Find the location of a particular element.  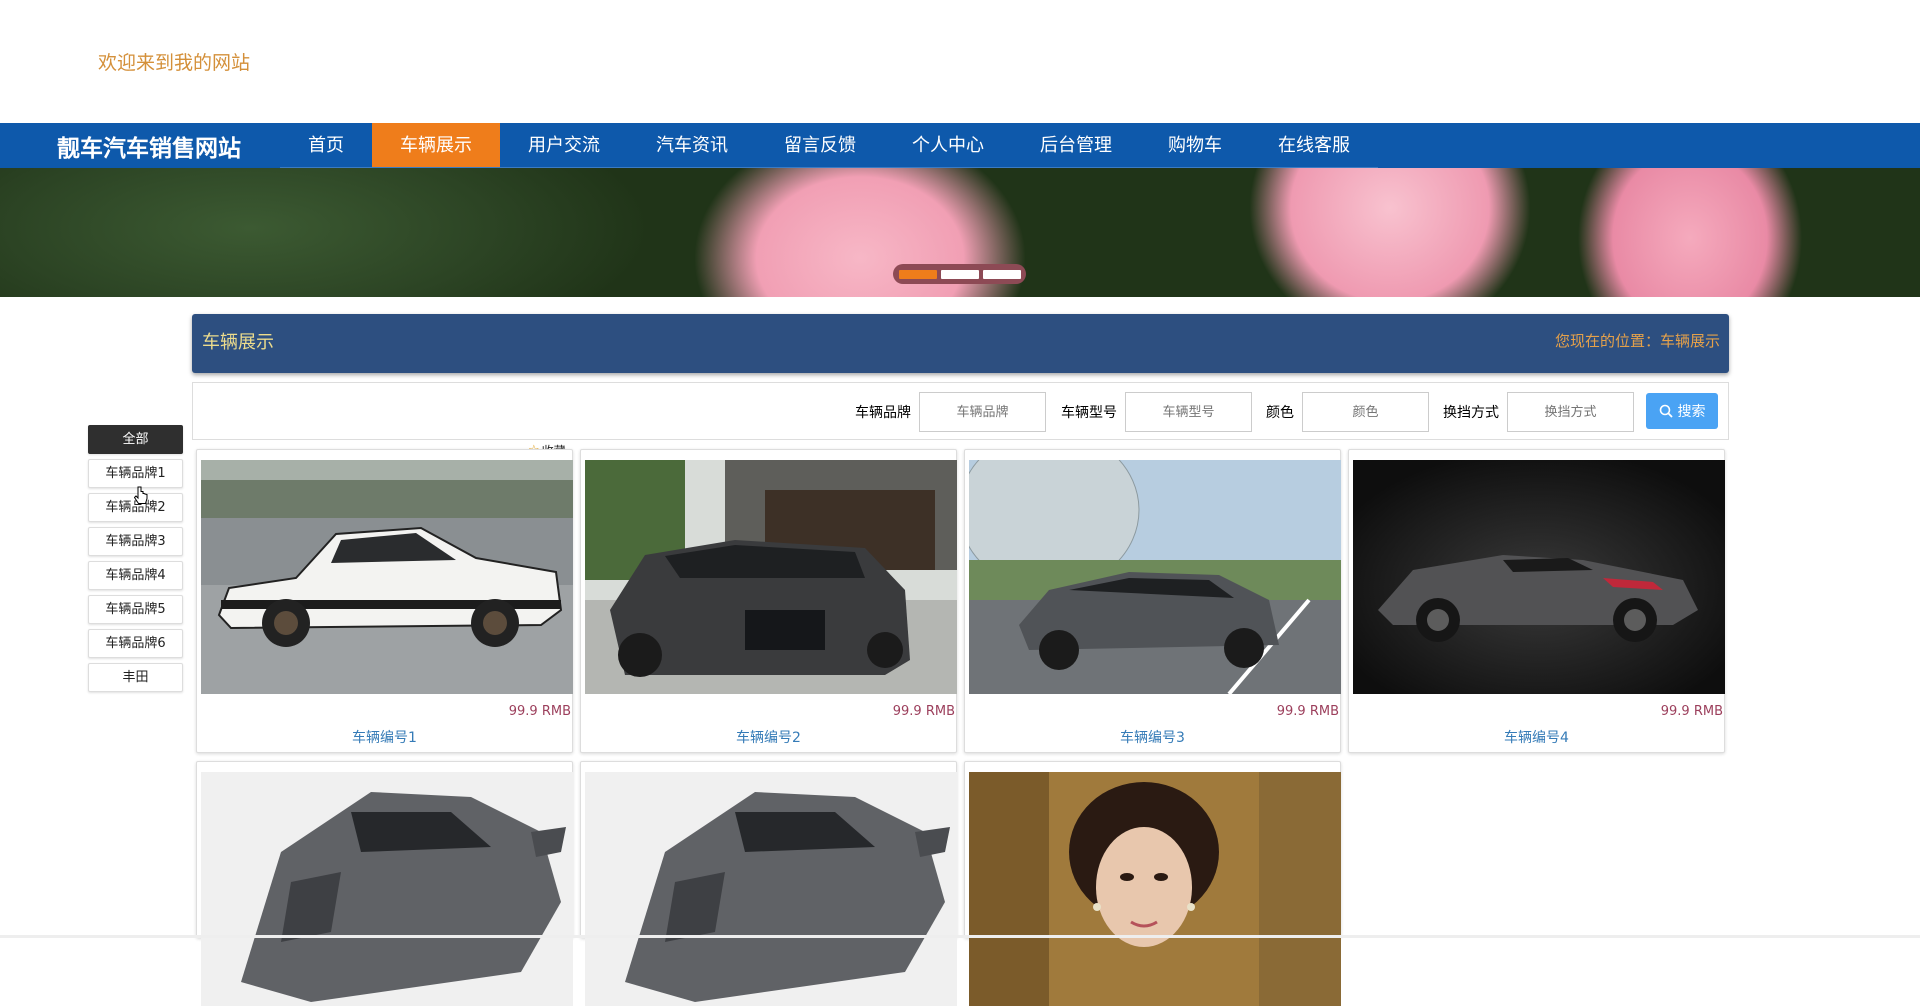

nav-admin: 后台管理 is located at coordinates (1076, 145).